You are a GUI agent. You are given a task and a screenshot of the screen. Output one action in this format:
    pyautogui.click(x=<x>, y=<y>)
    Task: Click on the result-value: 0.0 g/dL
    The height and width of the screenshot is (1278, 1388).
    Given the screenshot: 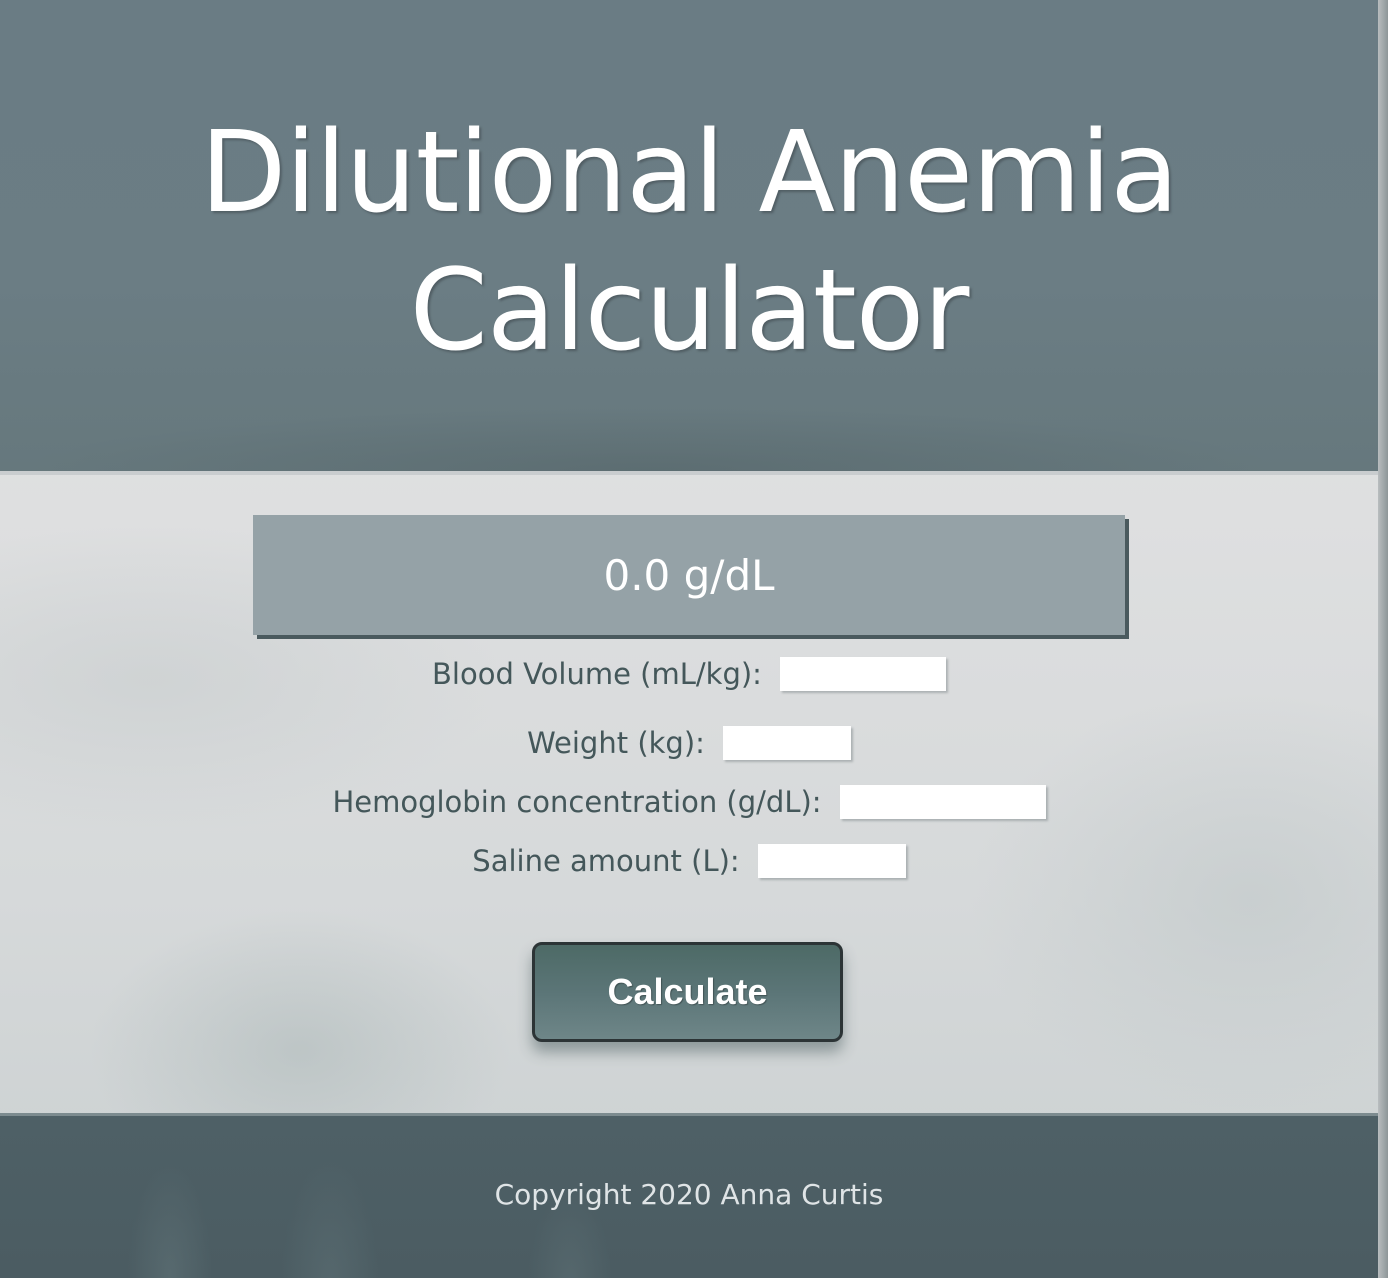 What is the action you would take?
    pyautogui.click(x=689, y=575)
    